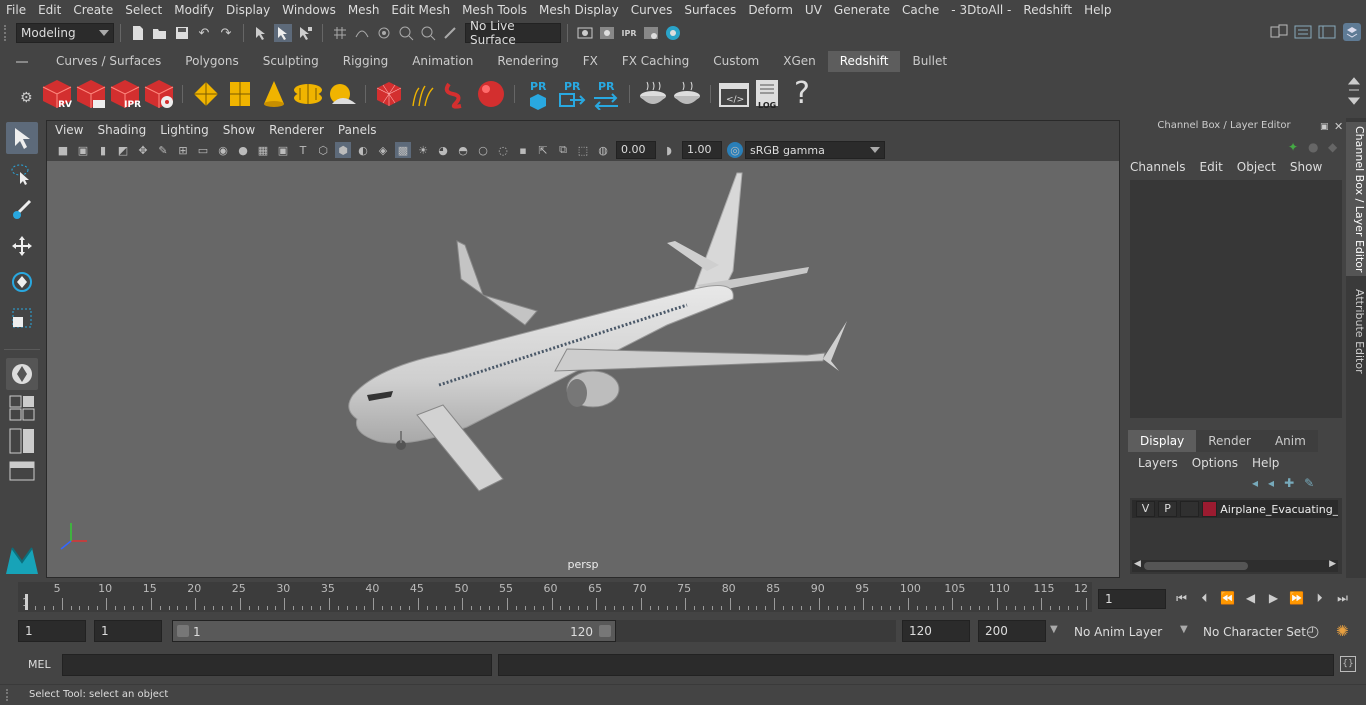 Image resolution: width=1366 pixels, height=705 pixels. I want to click on anim-layer-chevron-icon: ▼, so click(1054, 629).